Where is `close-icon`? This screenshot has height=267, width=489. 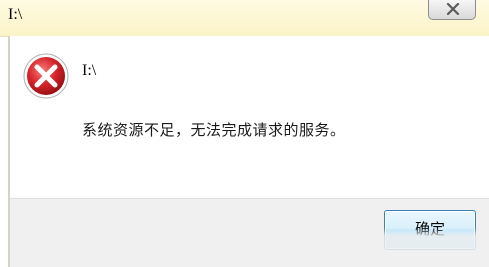
close-icon is located at coordinates (453, 9).